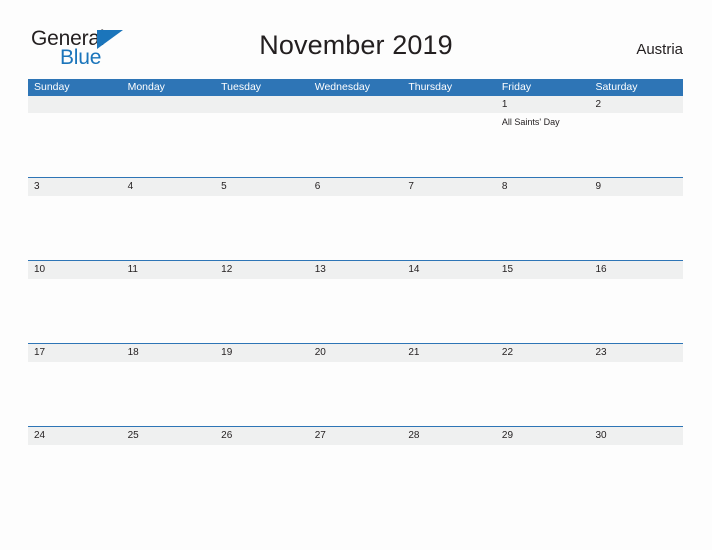 The width and height of the screenshot is (712, 550). What do you see at coordinates (659, 49) in the screenshot?
I see `region-label: Austria` at bounding box center [659, 49].